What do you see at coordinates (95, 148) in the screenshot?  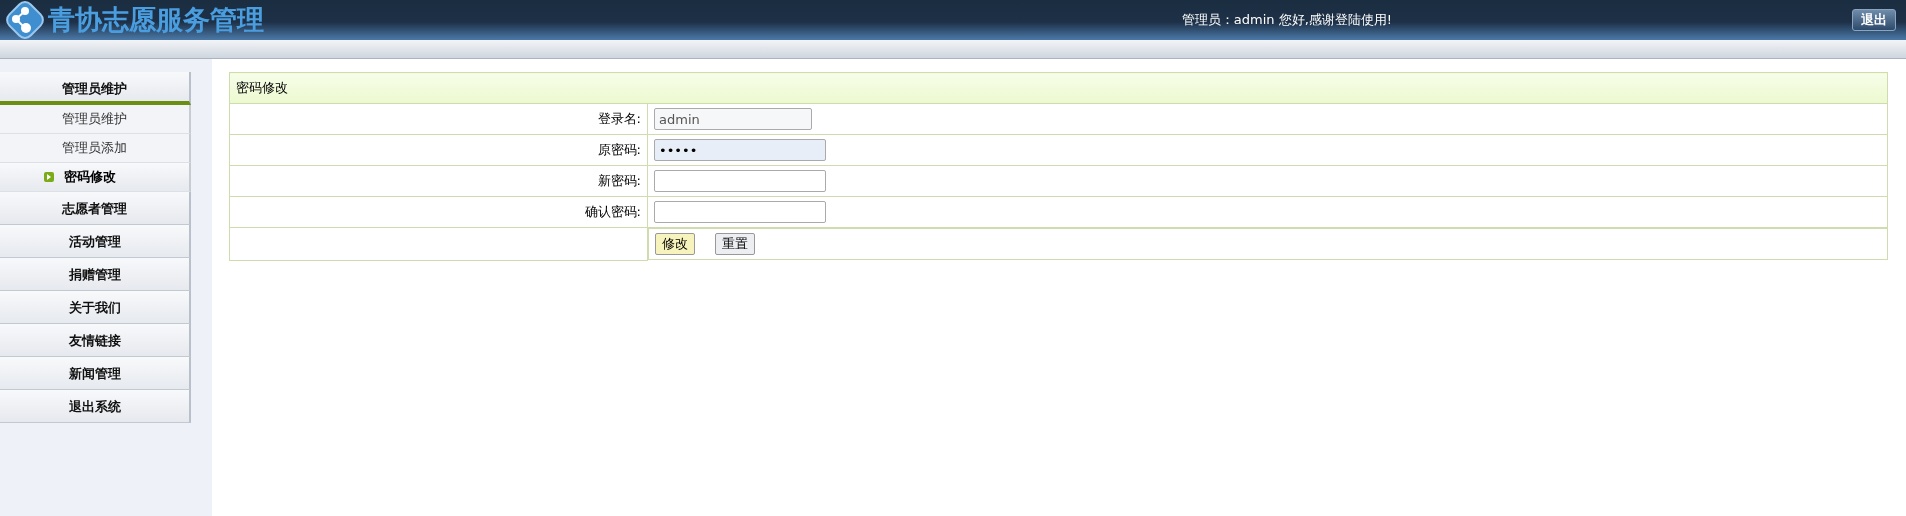 I see `menu-item: 管理员添加` at bounding box center [95, 148].